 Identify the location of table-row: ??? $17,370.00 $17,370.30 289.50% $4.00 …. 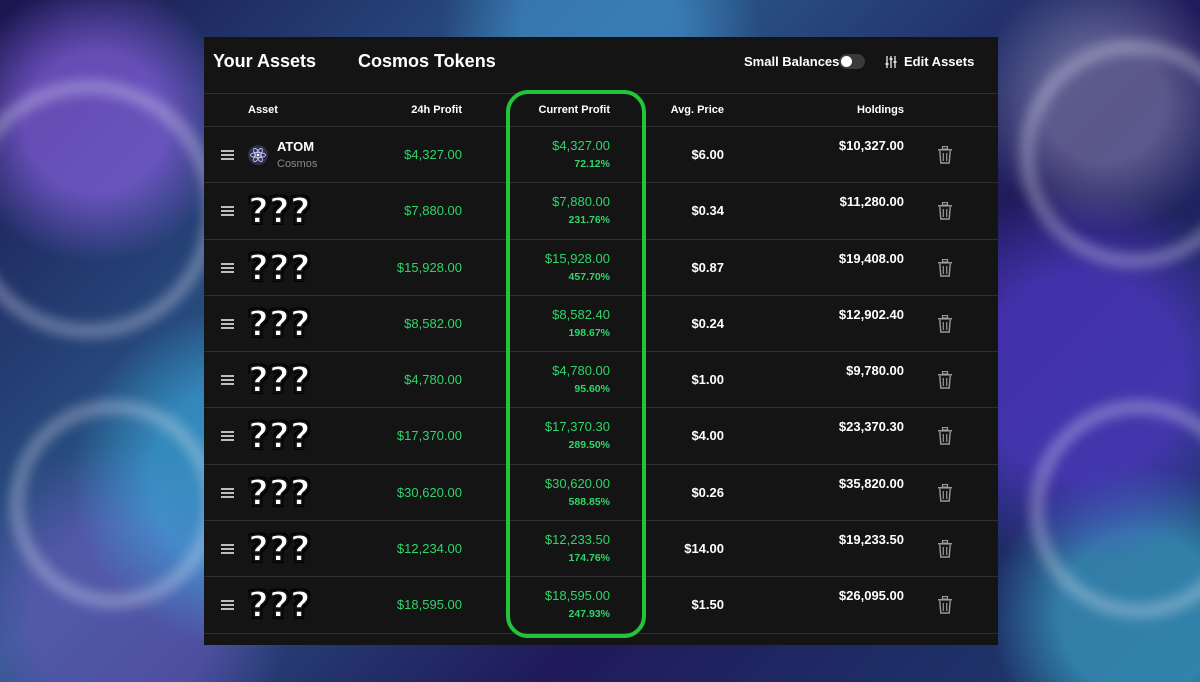
(601, 436).